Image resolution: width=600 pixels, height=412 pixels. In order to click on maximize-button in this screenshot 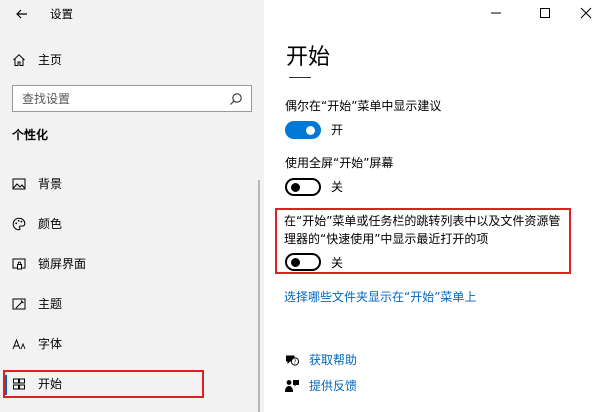, I will do `click(545, 13)`.